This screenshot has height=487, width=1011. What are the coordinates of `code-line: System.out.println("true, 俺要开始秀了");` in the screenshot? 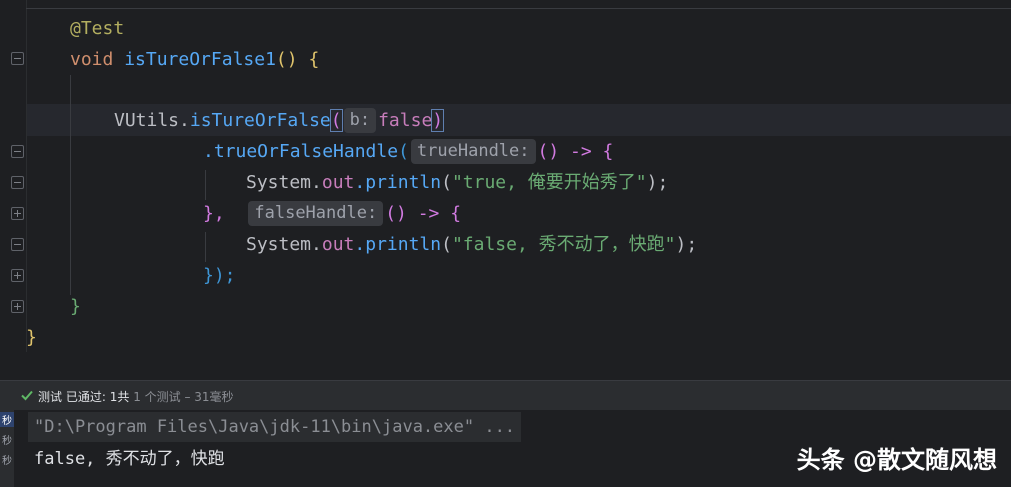 It's located at (457, 182).